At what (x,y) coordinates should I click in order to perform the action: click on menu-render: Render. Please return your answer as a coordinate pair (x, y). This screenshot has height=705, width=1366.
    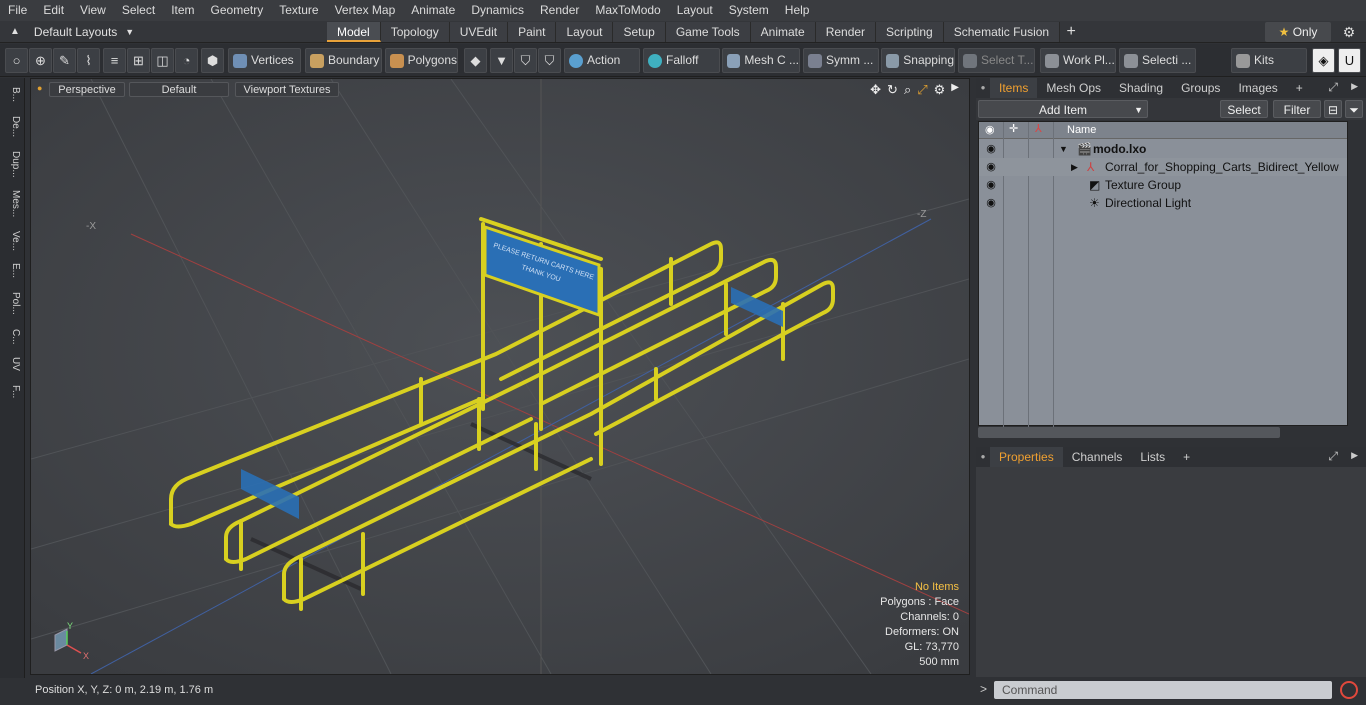
    Looking at the image, I should click on (559, 10).